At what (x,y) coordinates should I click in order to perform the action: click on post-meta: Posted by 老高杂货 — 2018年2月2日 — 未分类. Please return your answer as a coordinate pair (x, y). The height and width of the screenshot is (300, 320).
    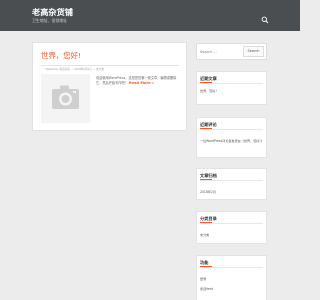
    Looking at the image, I should click on (75, 69).